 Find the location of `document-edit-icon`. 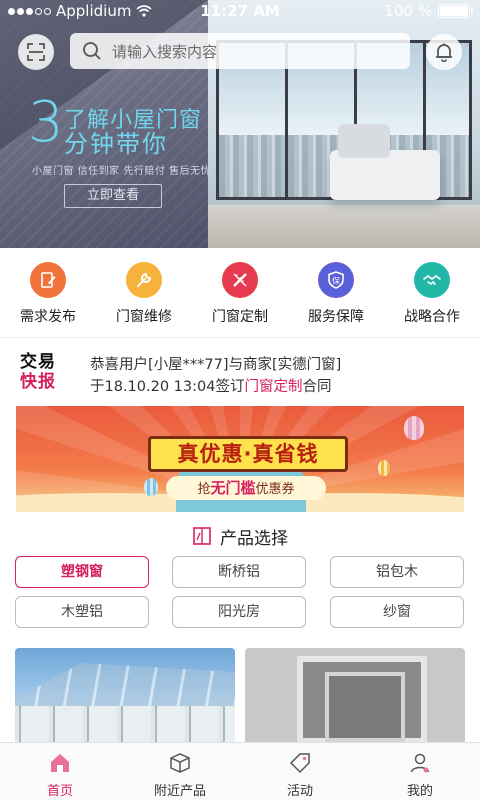

document-edit-icon is located at coordinates (48, 280).